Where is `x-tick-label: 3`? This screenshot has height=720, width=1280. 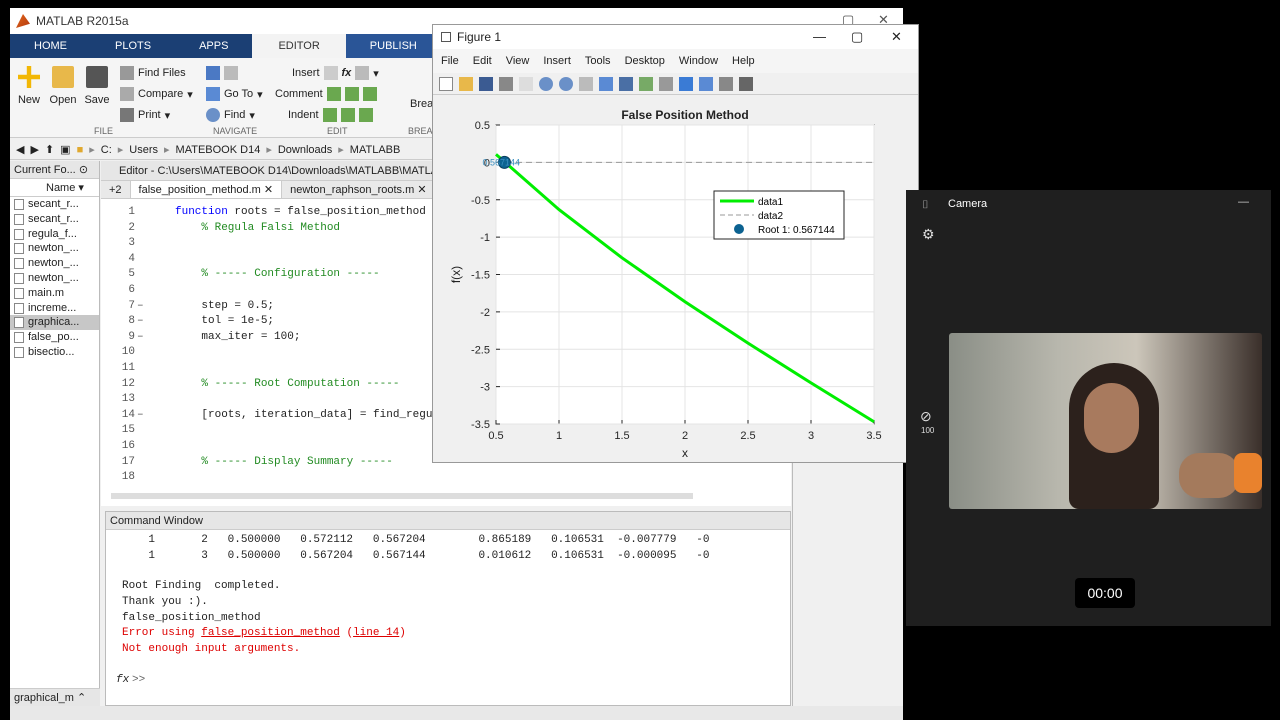 x-tick-label: 3 is located at coordinates (811, 436).